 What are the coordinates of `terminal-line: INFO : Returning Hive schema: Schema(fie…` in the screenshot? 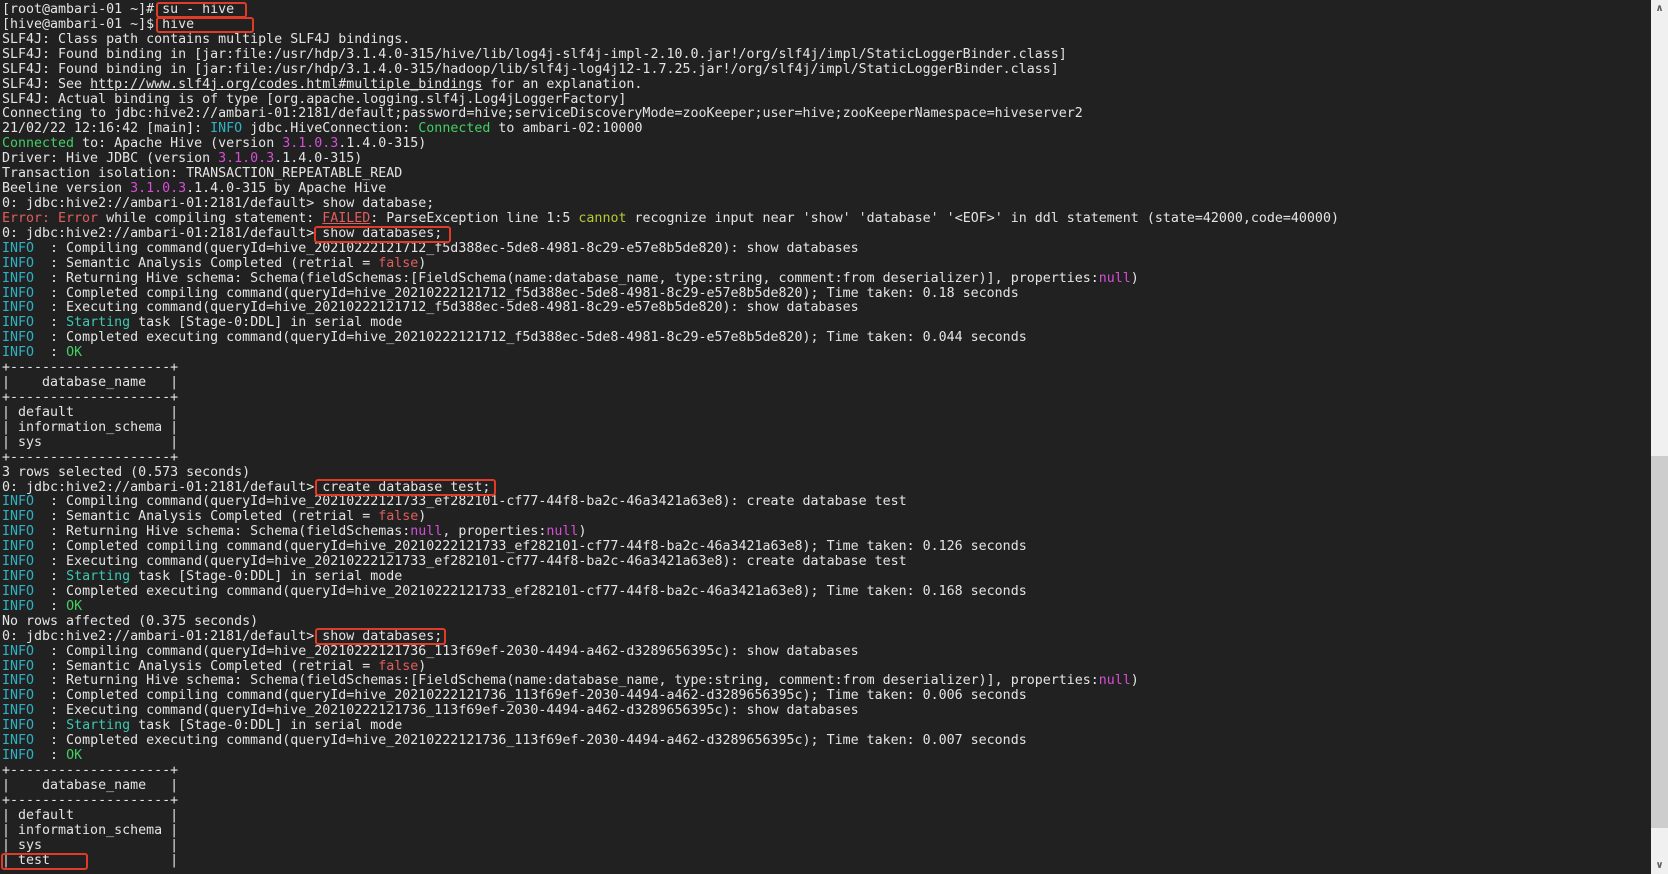 It's located at (826, 532).